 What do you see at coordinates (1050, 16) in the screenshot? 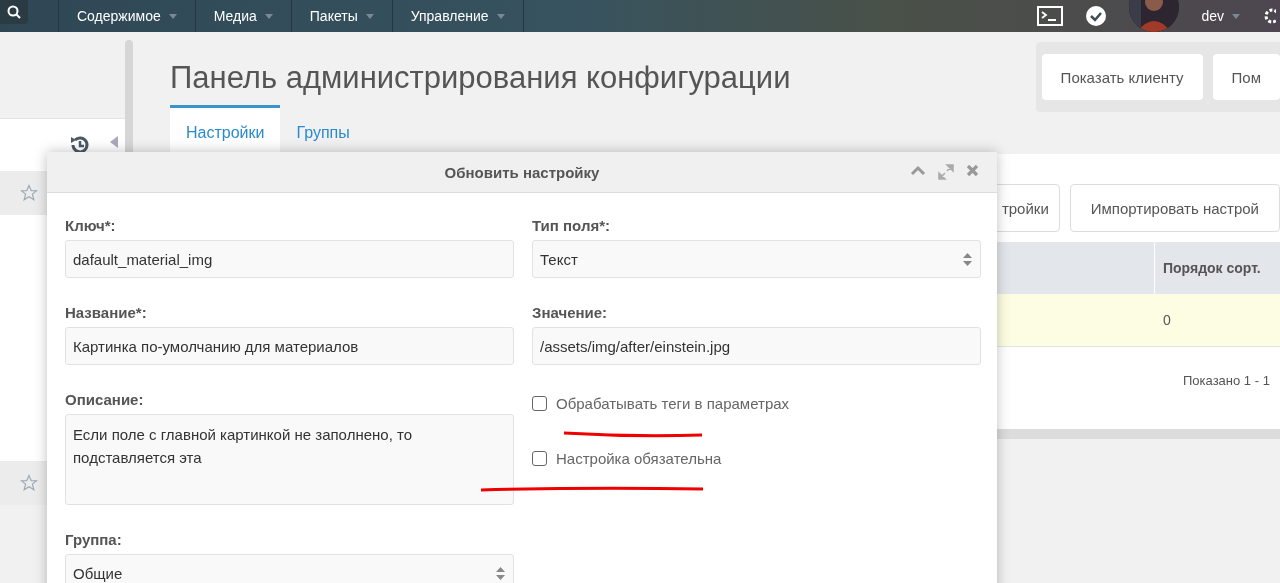
I see `terminal-icon` at bounding box center [1050, 16].